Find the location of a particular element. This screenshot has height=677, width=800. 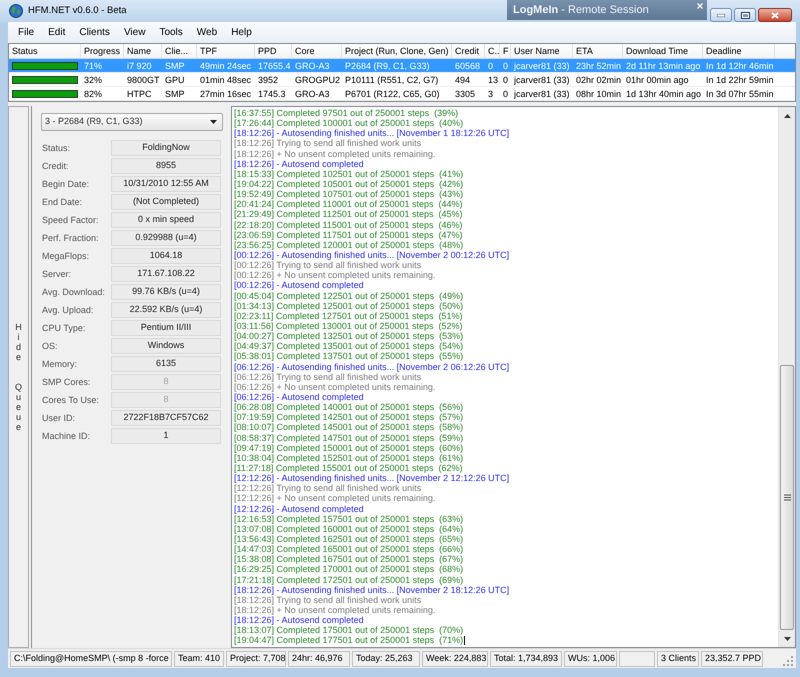

scrollbar-thumb is located at coordinates (787, 497).